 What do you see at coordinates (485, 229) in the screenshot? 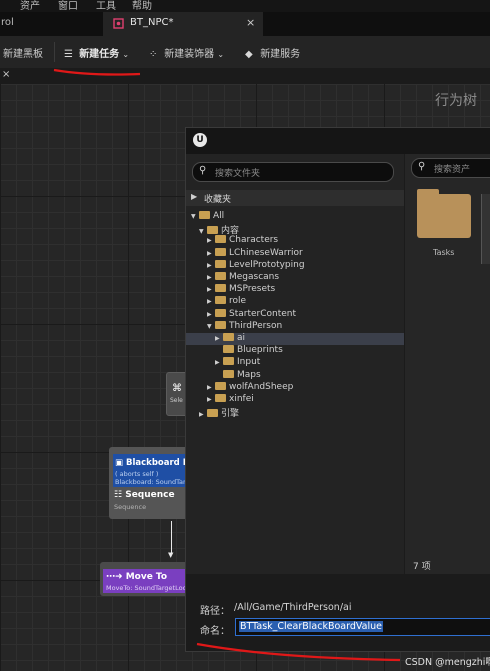
I see `asset-tile-partial` at bounding box center [485, 229].